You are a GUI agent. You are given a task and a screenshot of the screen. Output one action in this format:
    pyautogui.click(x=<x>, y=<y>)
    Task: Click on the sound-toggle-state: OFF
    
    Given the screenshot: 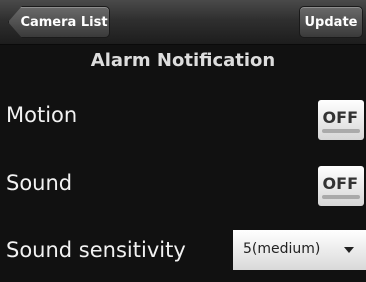 What is the action you would take?
    pyautogui.click(x=340, y=183)
    